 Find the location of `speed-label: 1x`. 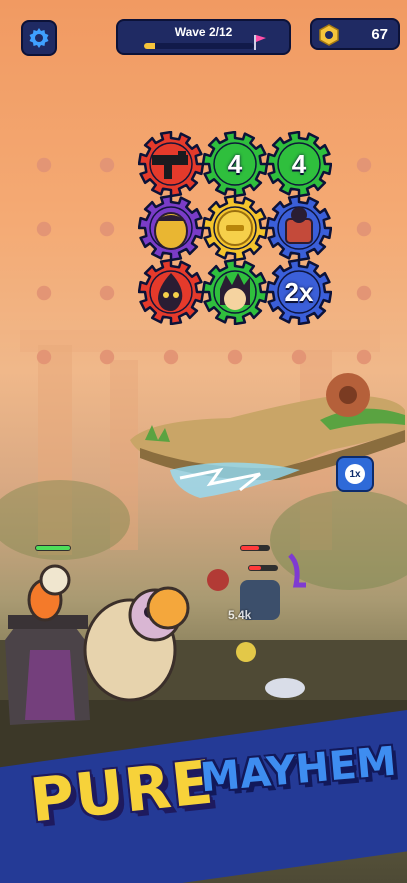

speed-label: 1x is located at coordinates (355, 474).